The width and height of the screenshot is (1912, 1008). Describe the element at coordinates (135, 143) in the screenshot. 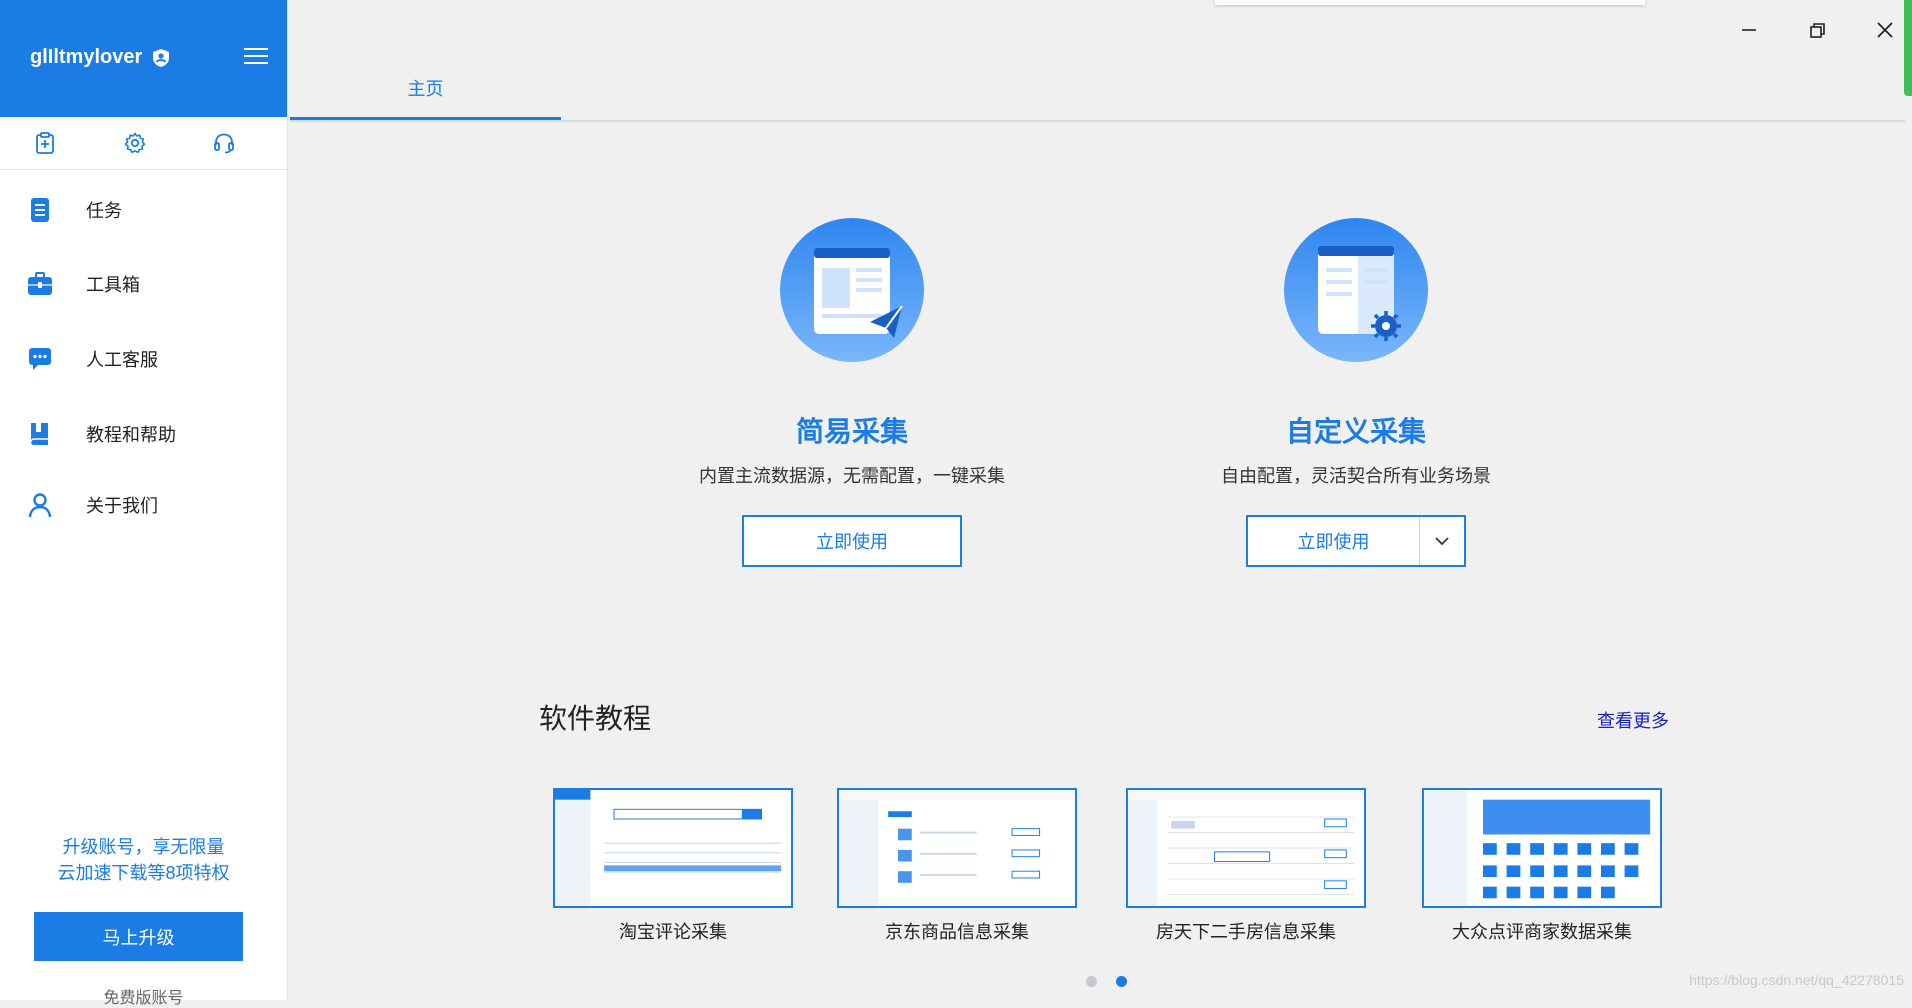

I see `gear-icon` at that location.